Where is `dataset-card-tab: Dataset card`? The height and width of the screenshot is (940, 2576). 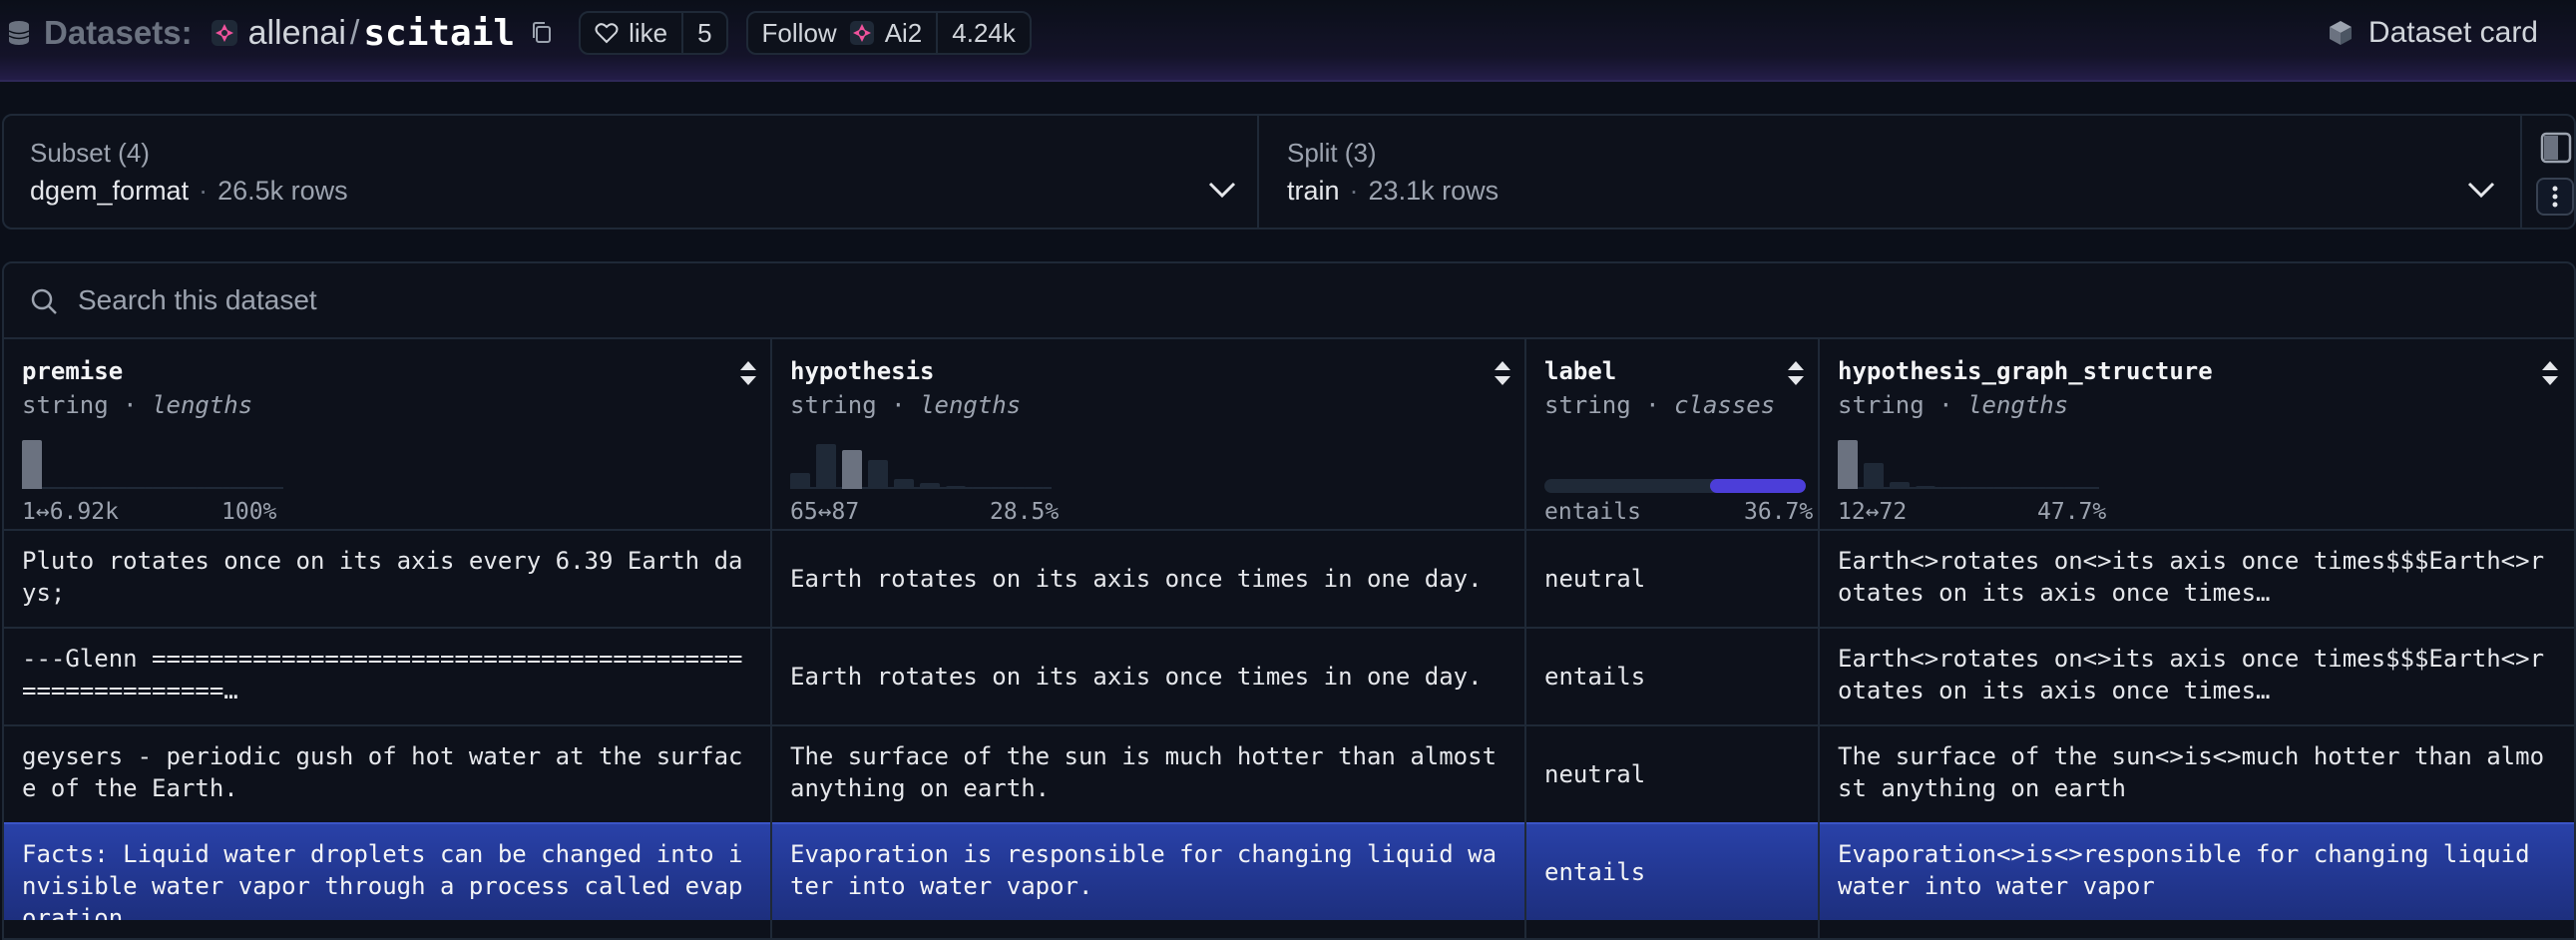
dataset-card-tab: Dataset card is located at coordinates (2433, 33).